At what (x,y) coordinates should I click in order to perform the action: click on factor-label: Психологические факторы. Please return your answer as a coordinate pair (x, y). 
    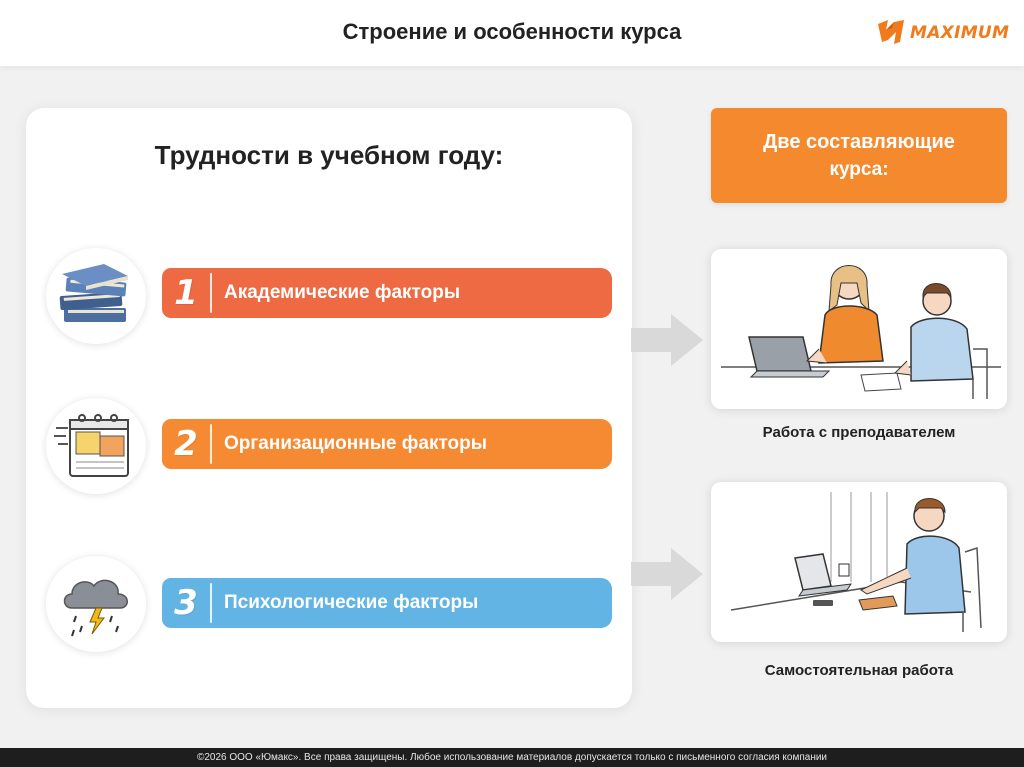
    Looking at the image, I should click on (351, 602).